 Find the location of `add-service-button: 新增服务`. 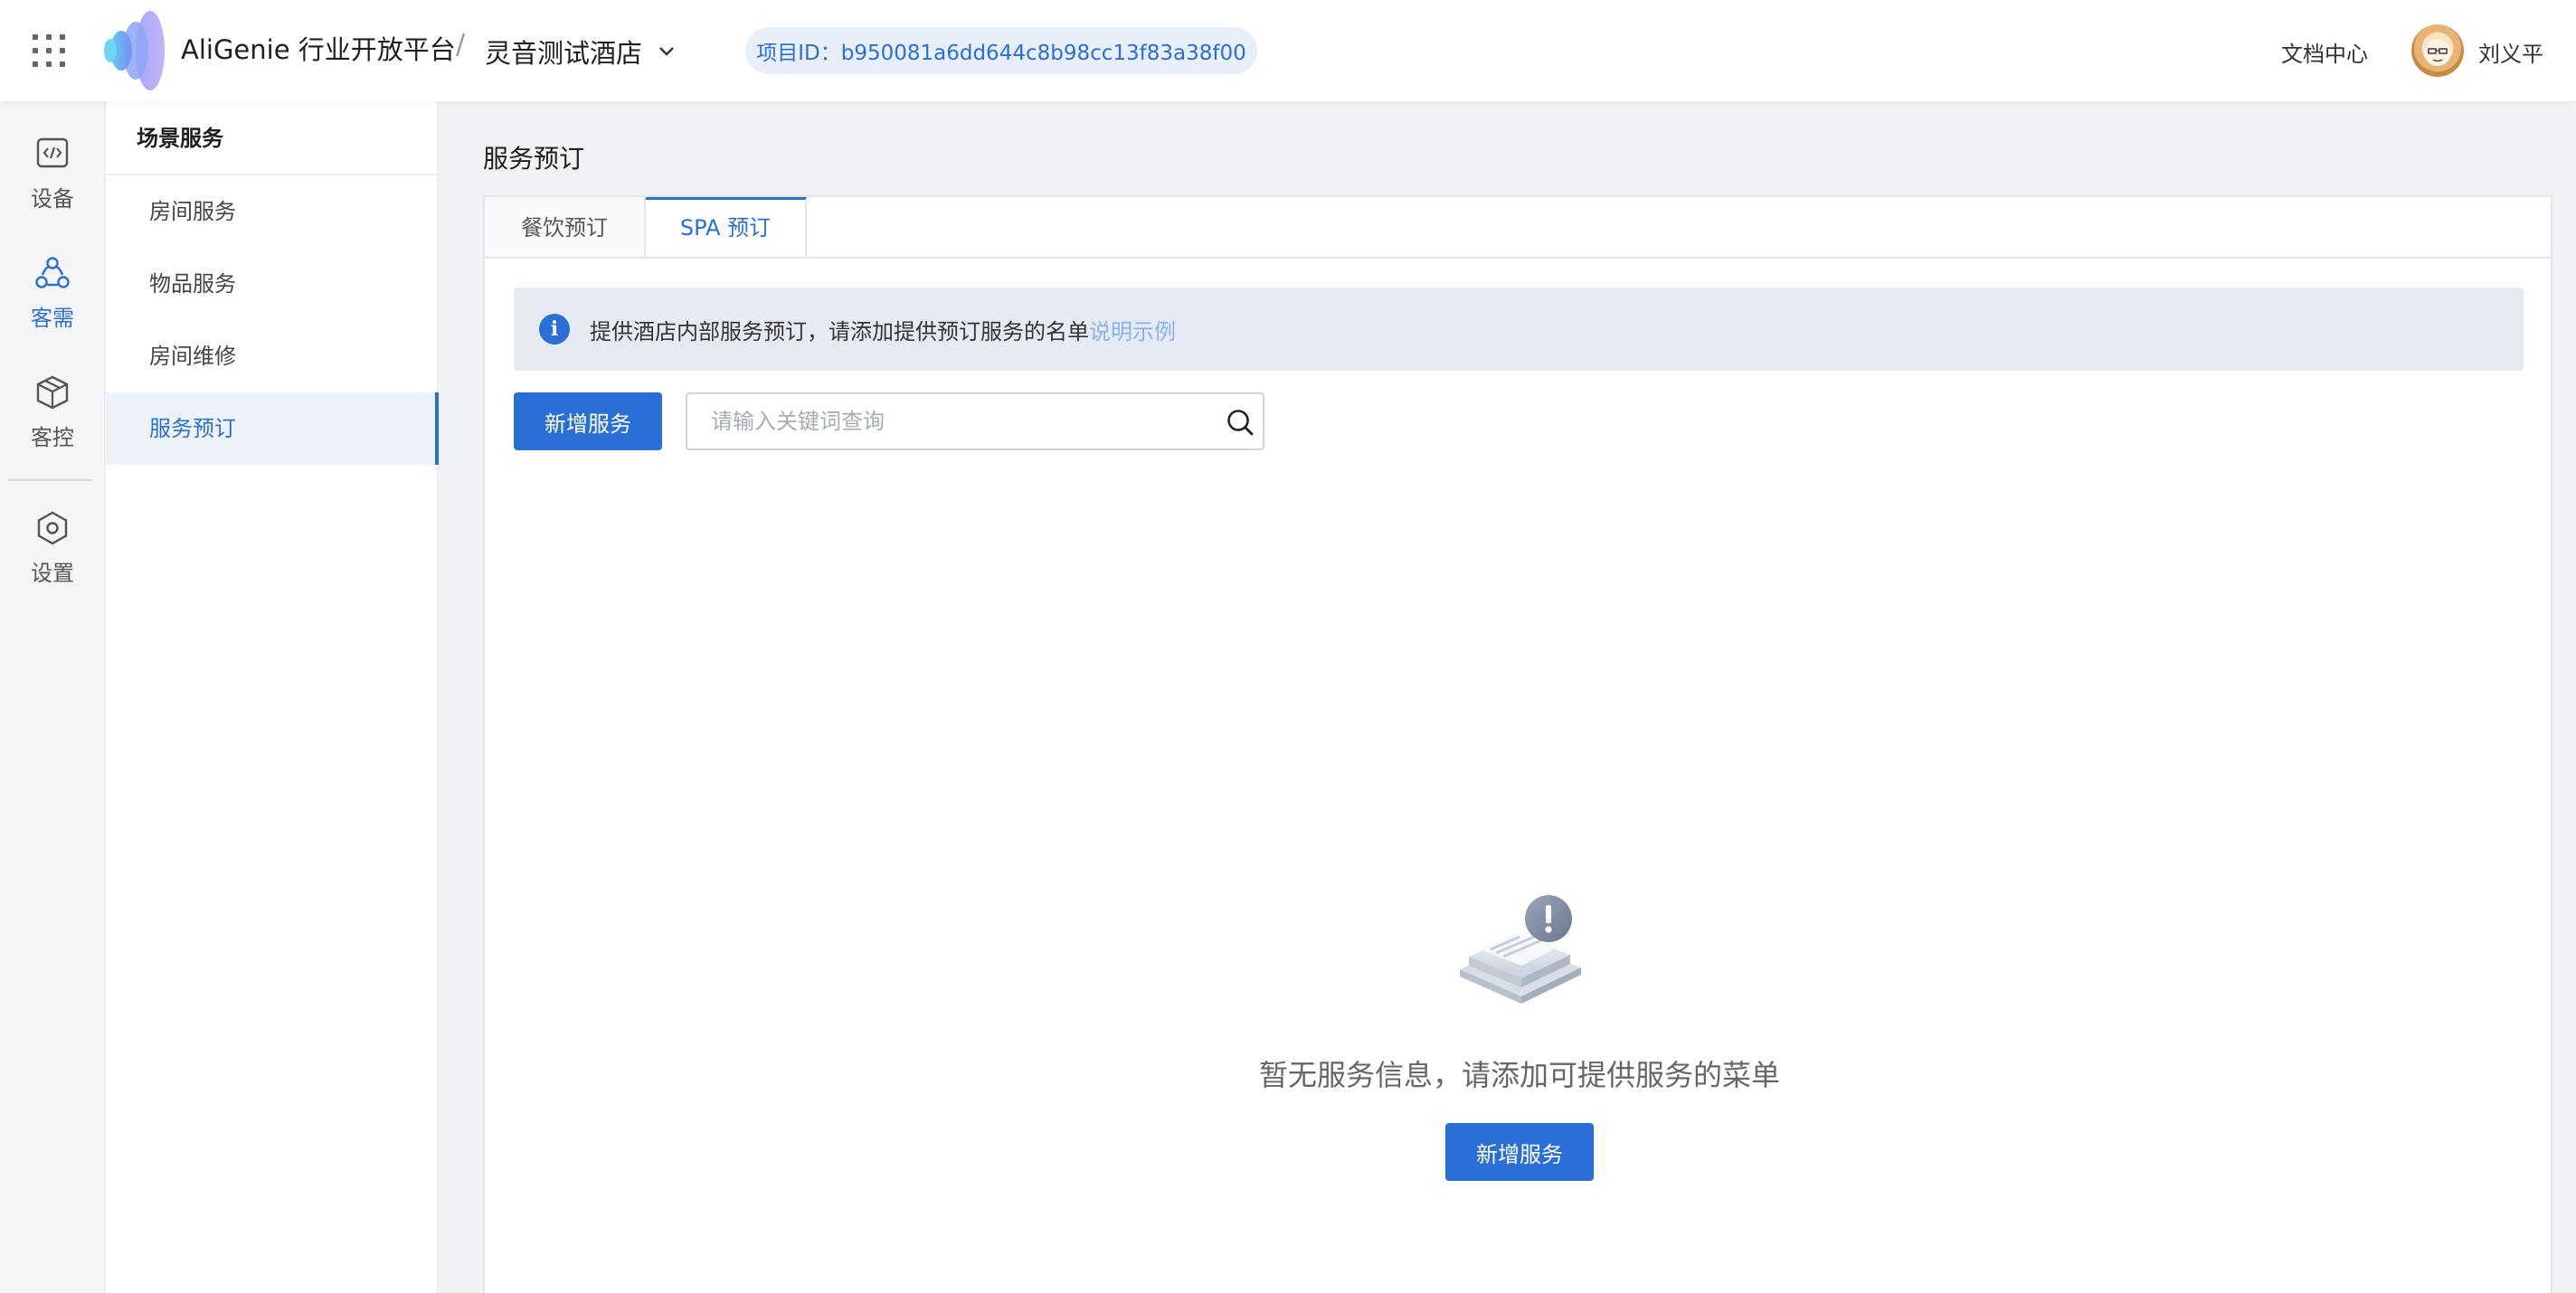

add-service-button: 新增服务 is located at coordinates (588, 421).